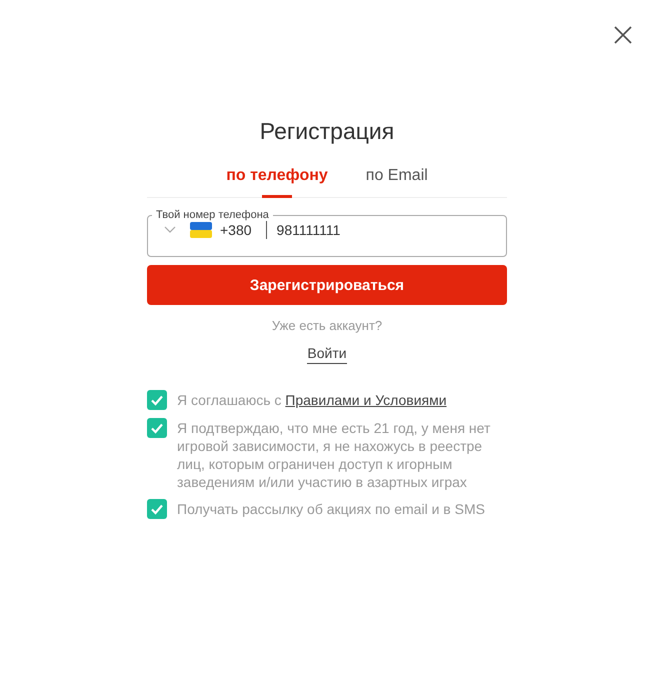 The height and width of the screenshot is (690, 654). I want to click on login-link: Войти, so click(327, 354).